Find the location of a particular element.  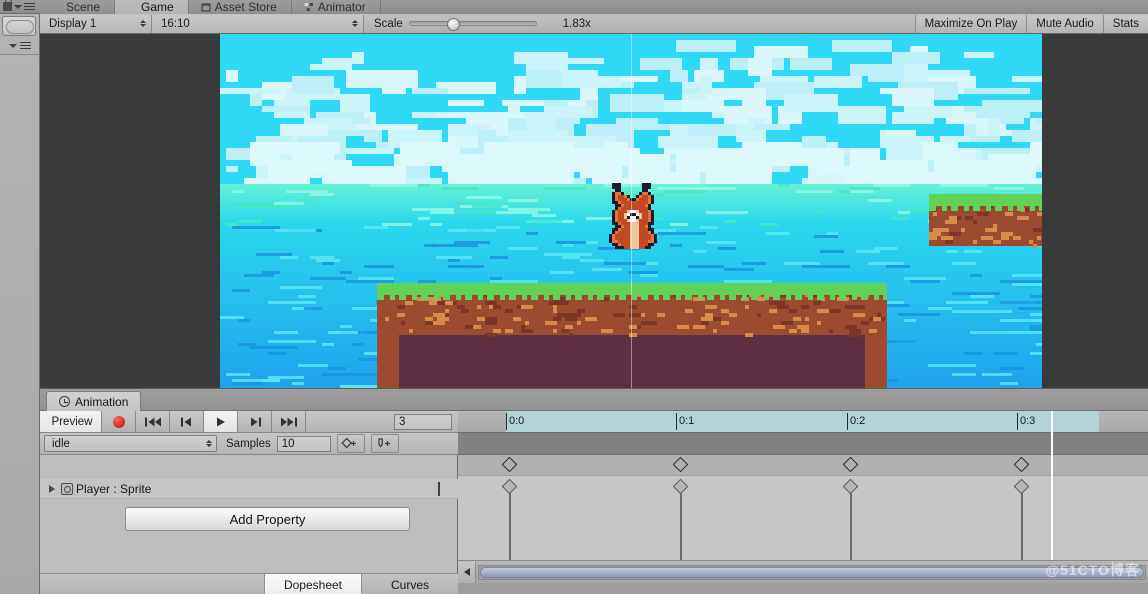

preview-label: Preview is located at coordinates (72, 421).